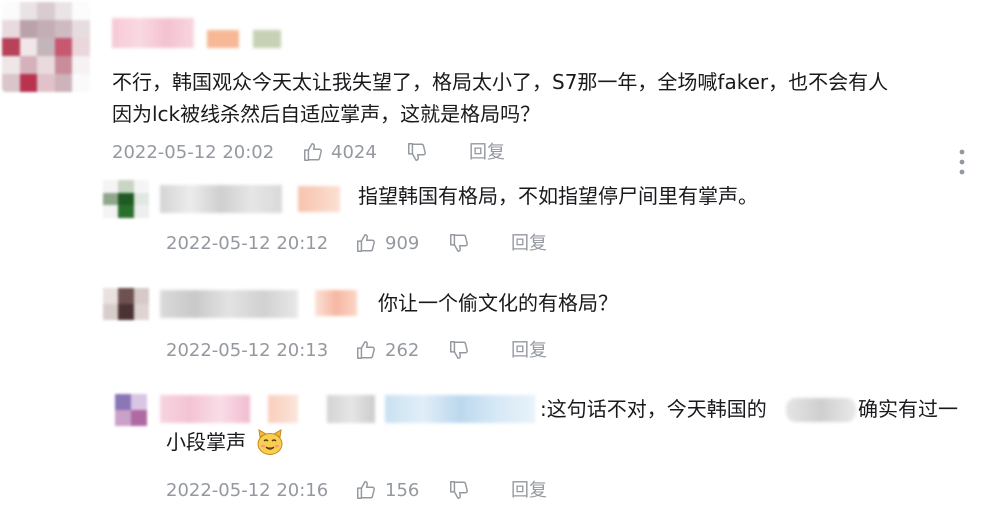 The width and height of the screenshot is (982, 520). Describe the element at coordinates (351, 409) in the screenshot. I see `reply-target-username` at that location.